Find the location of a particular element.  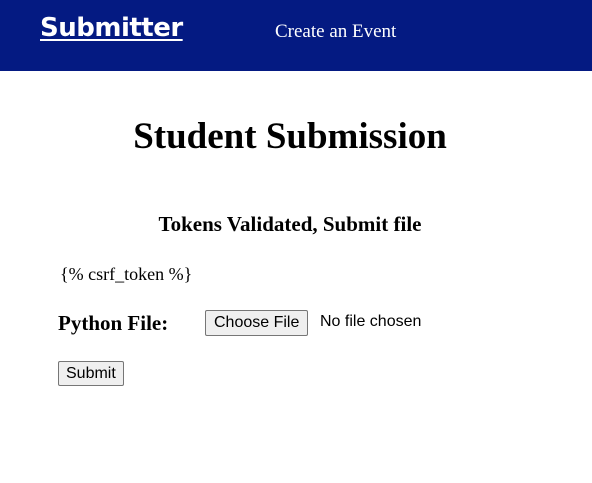

choose-file-button: Choose File is located at coordinates (257, 323).